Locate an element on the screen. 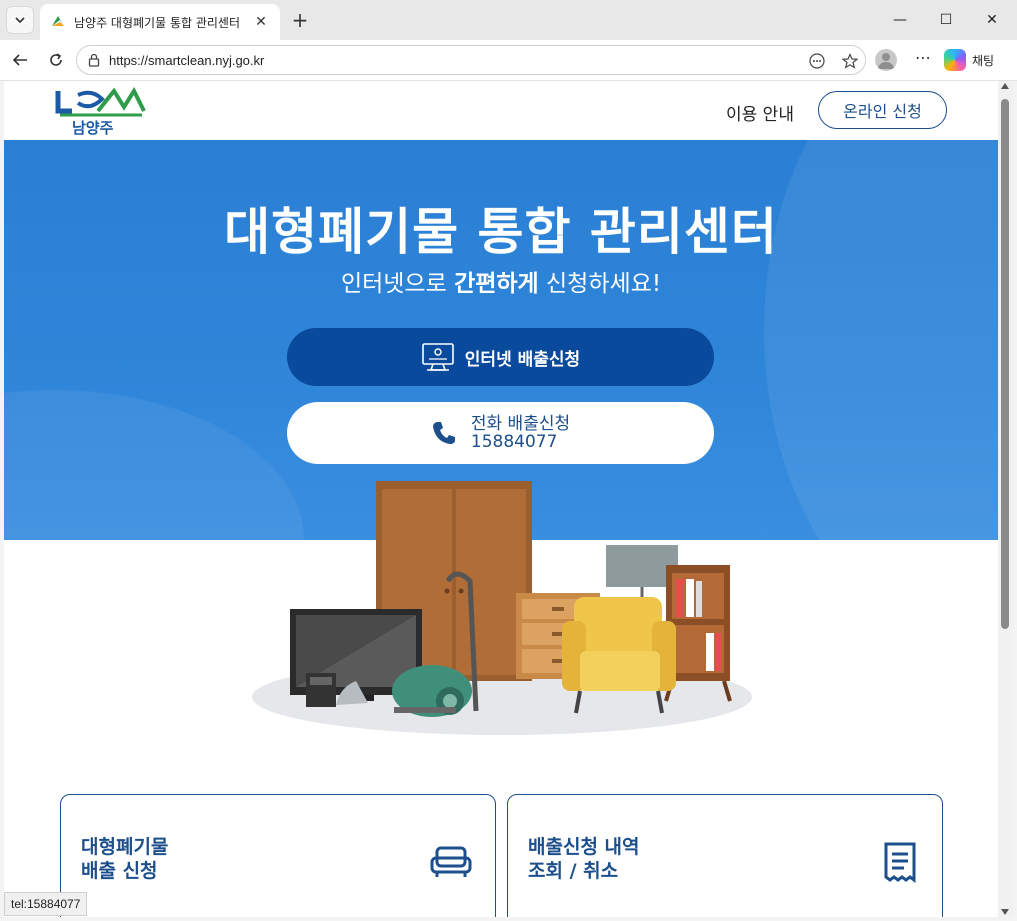 Image resolution: width=1017 pixels, height=921 pixels. phone-icon is located at coordinates (443, 433).